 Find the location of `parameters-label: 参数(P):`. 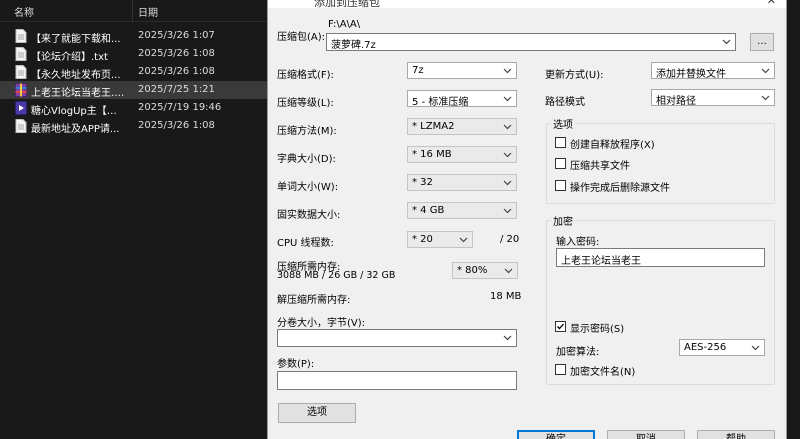

parameters-label: 参数(P): is located at coordinates (296, 364).